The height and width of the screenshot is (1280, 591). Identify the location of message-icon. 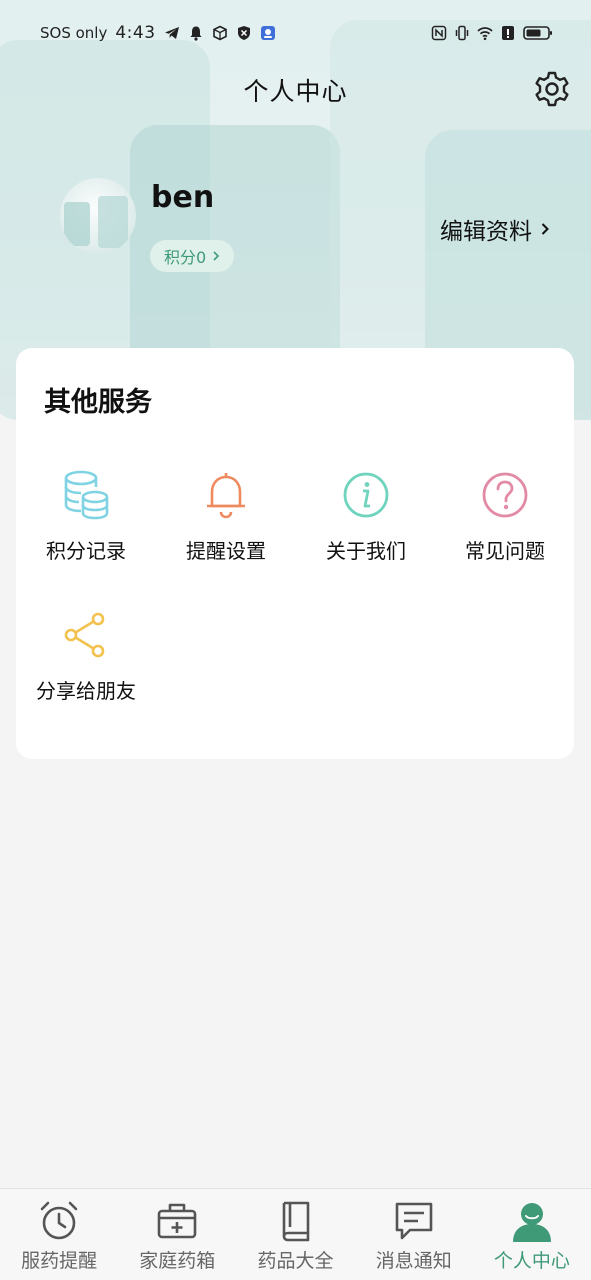
(414, 1221).